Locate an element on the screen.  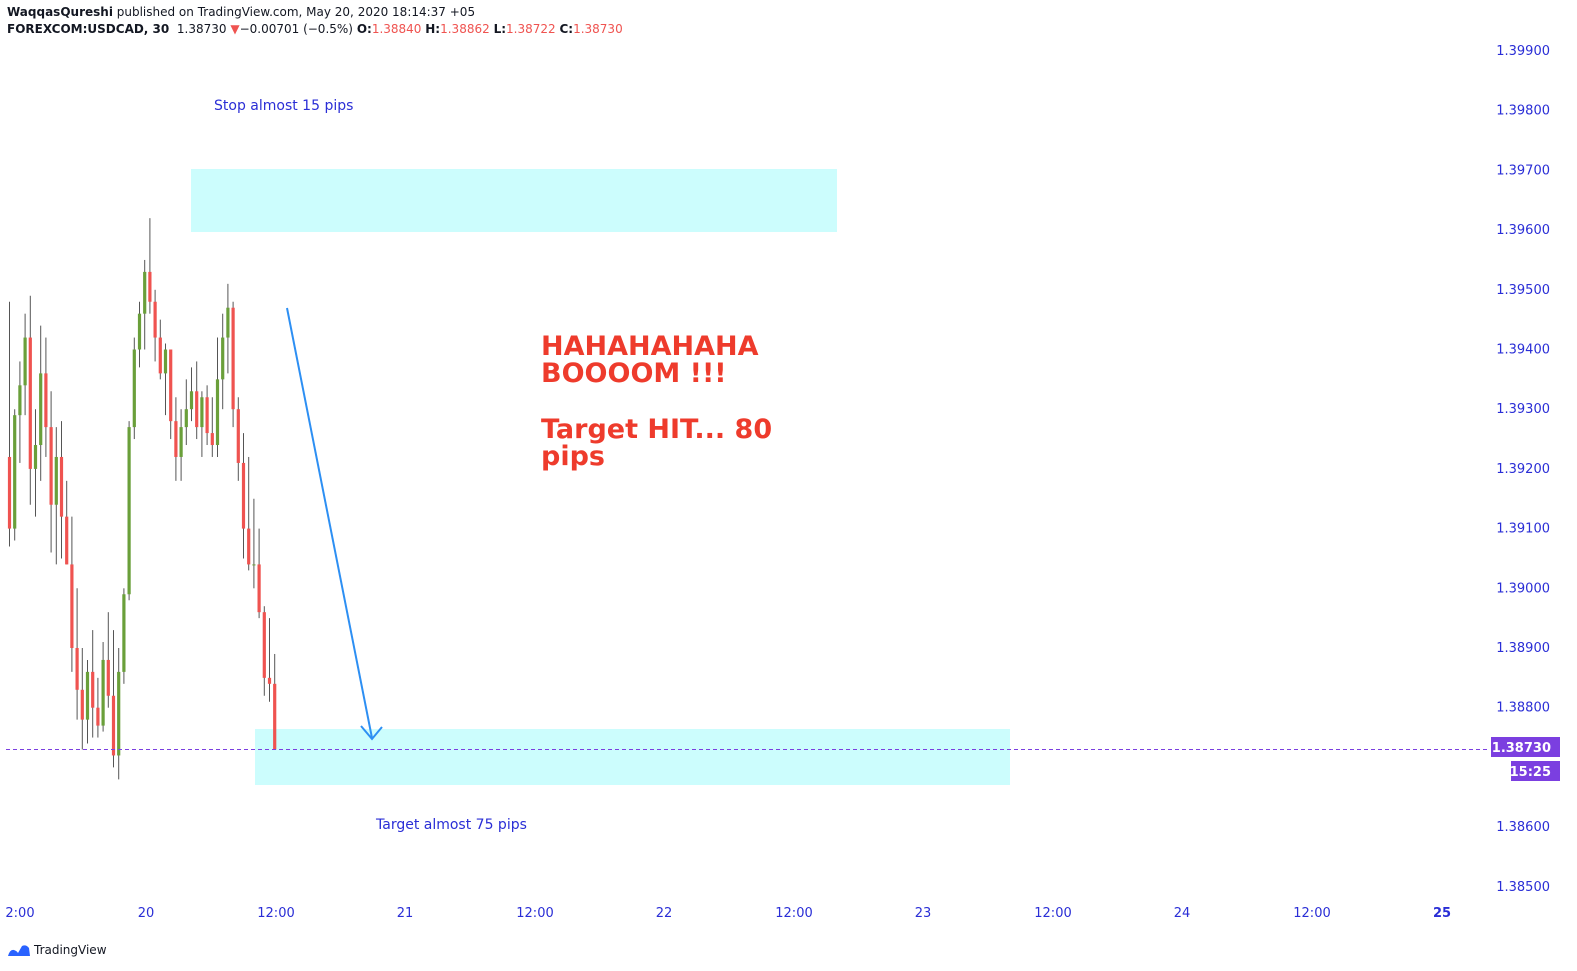
last-price-badge-label: 1.38730 is located at coordinates (1521, 748).